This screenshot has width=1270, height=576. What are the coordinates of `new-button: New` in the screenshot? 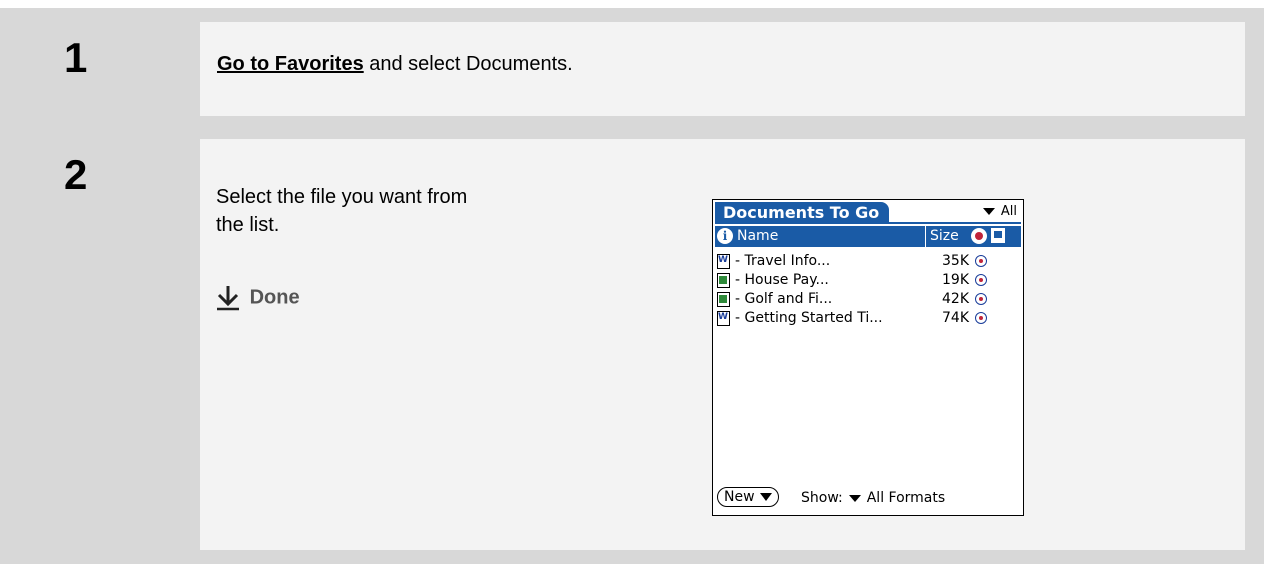 It's located at (748, 497).